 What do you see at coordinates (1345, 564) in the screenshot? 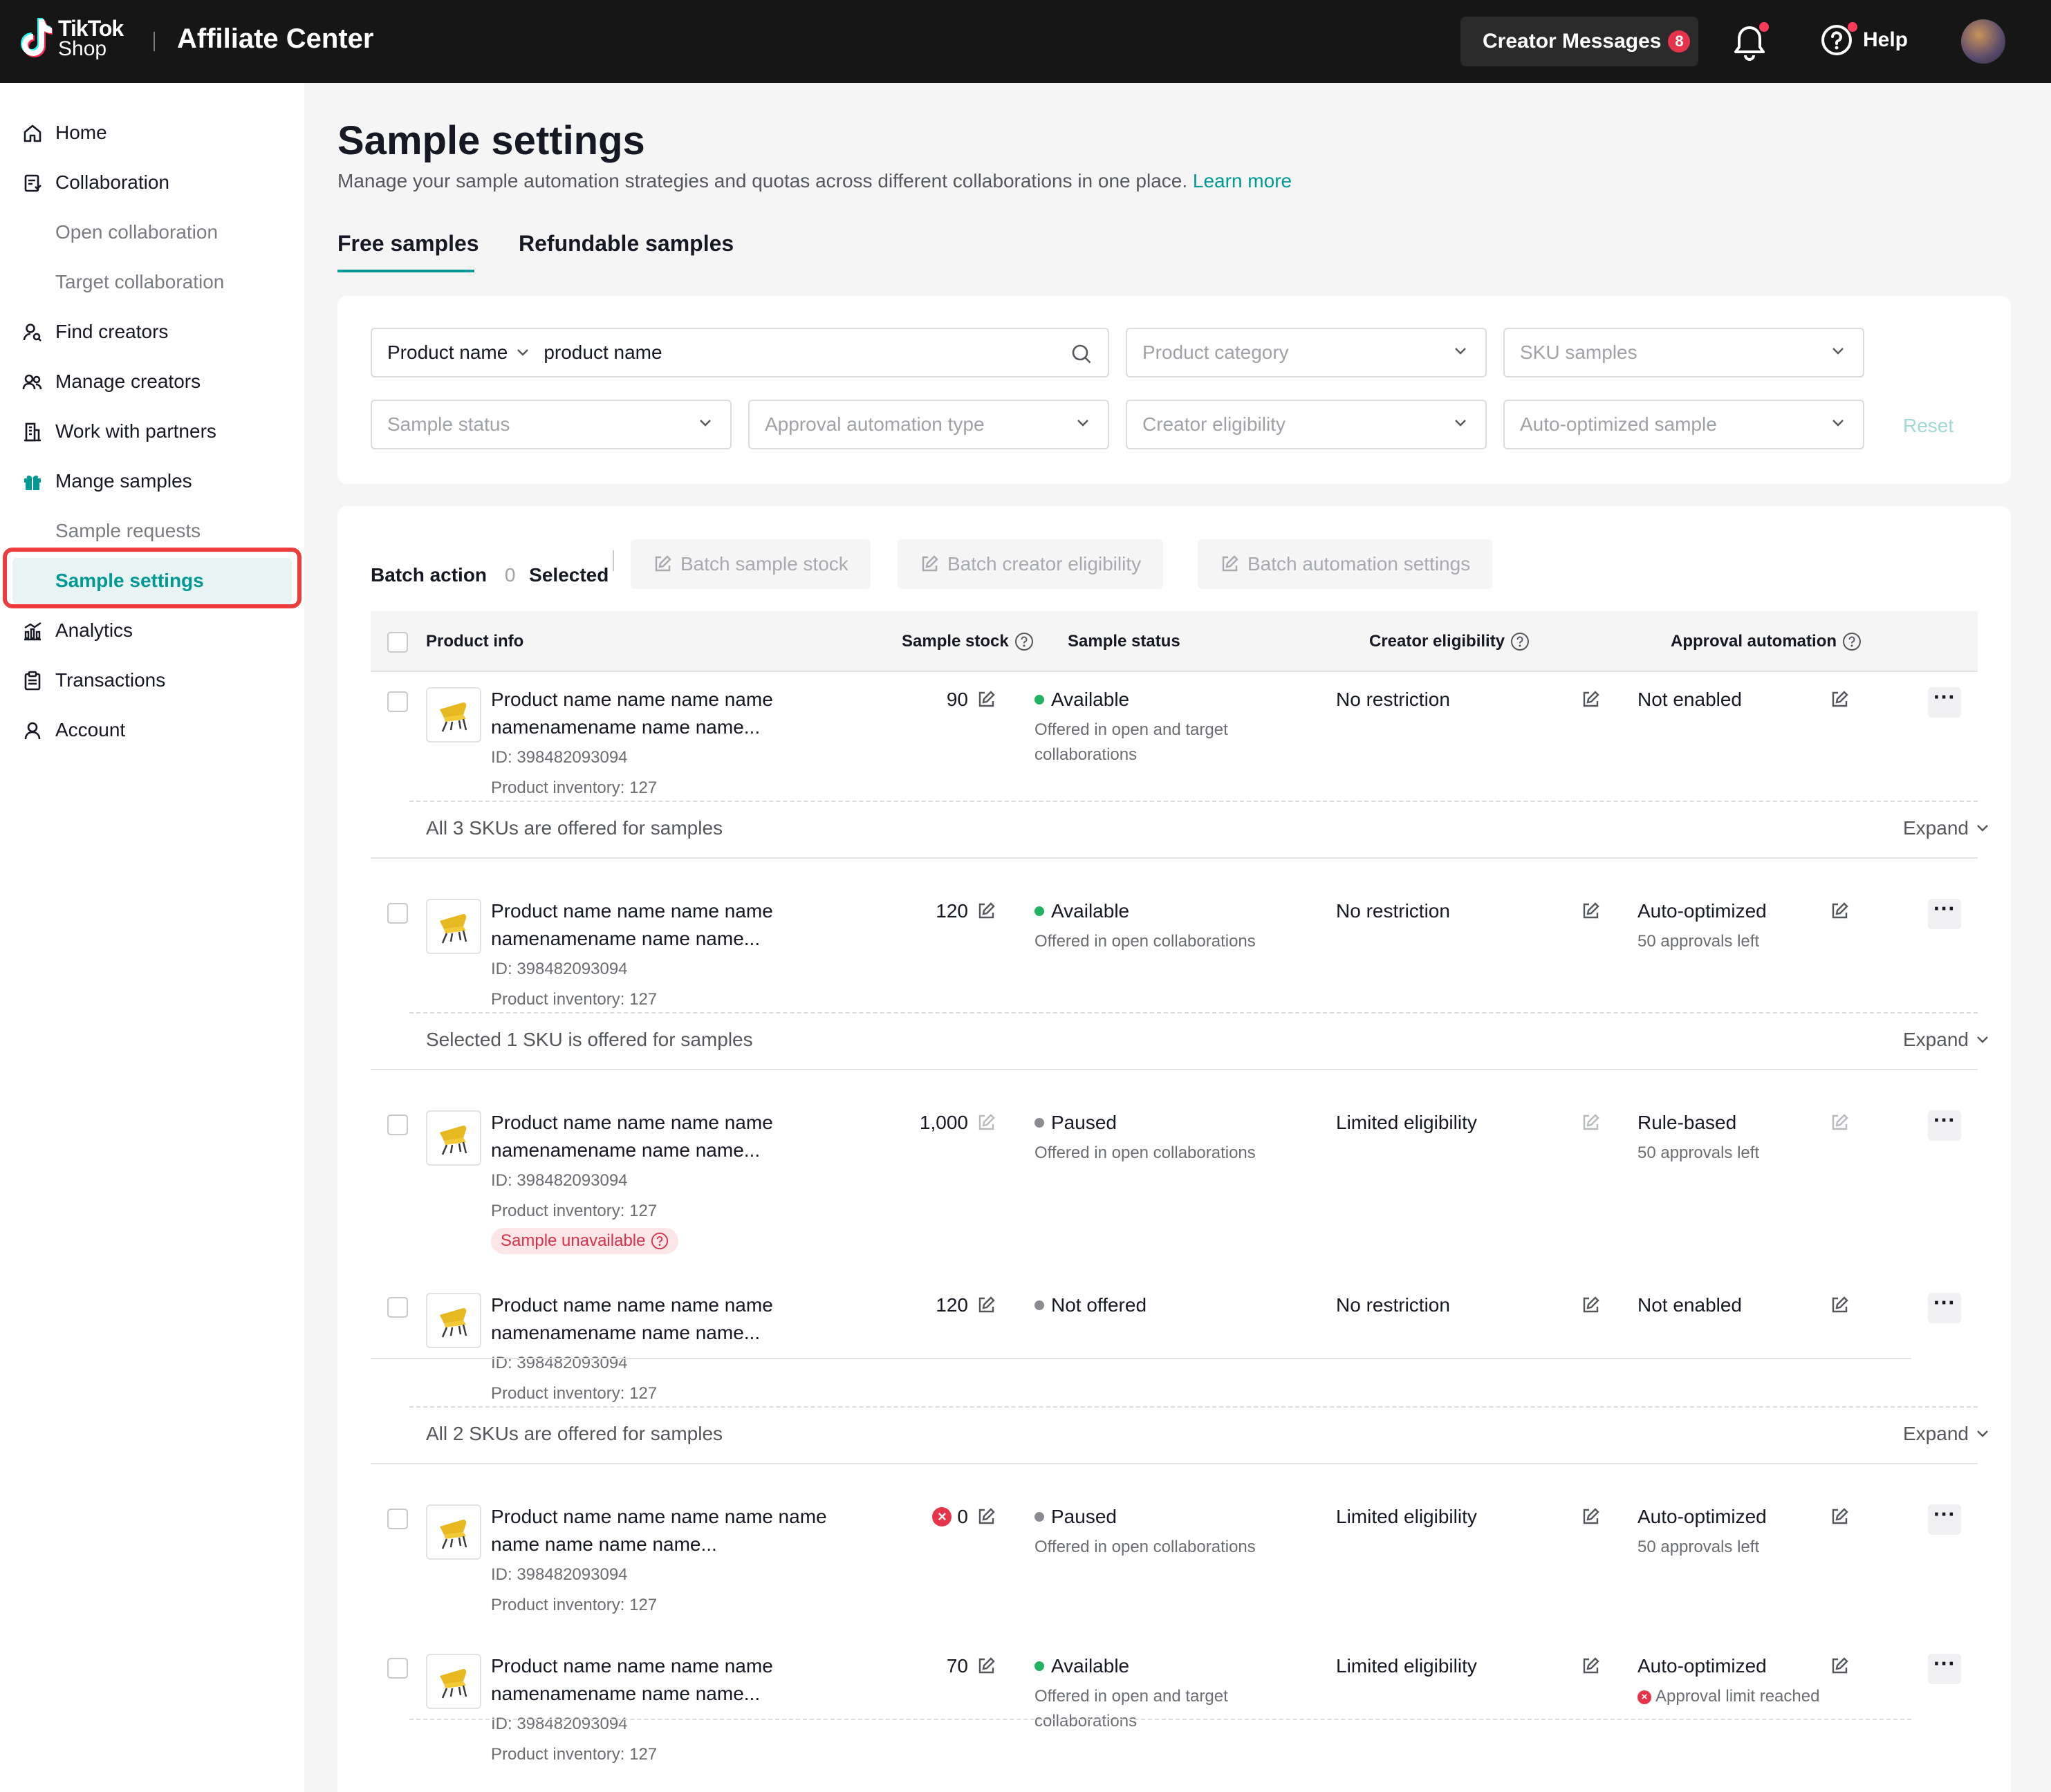
I see `batch-automation-settings-button: Batch automation settings` at bounding box center [1345, 564].